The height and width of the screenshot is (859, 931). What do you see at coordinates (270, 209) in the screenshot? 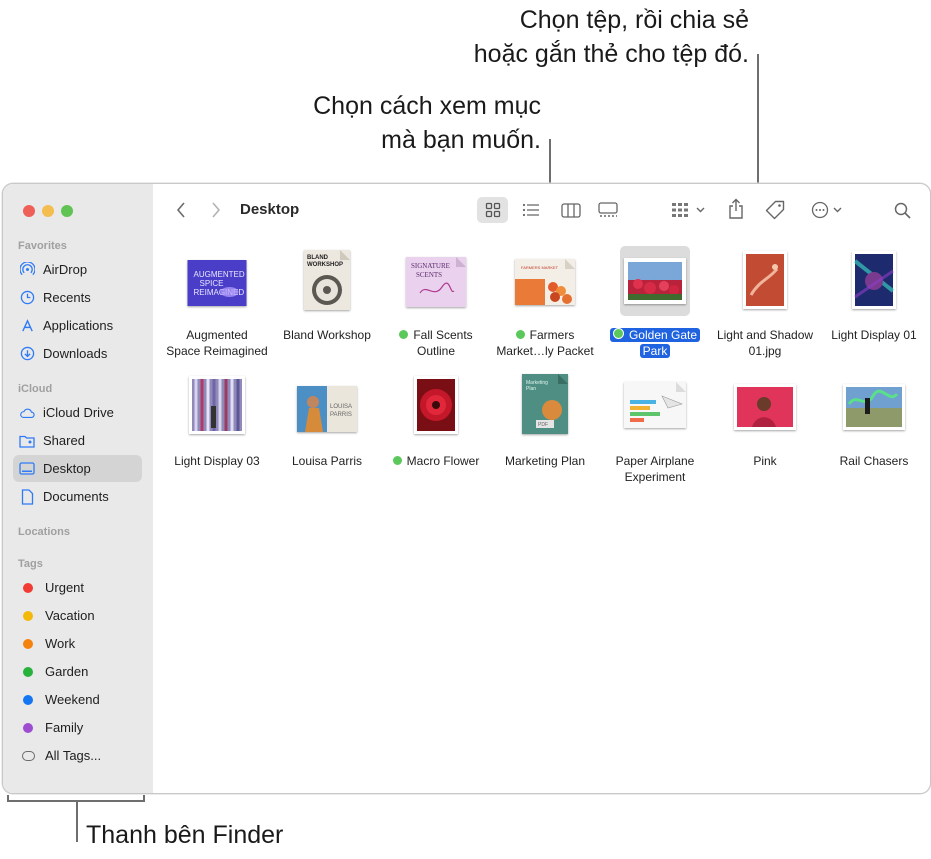
I see `window-title: Desktop` at bounding box center [270, 209].